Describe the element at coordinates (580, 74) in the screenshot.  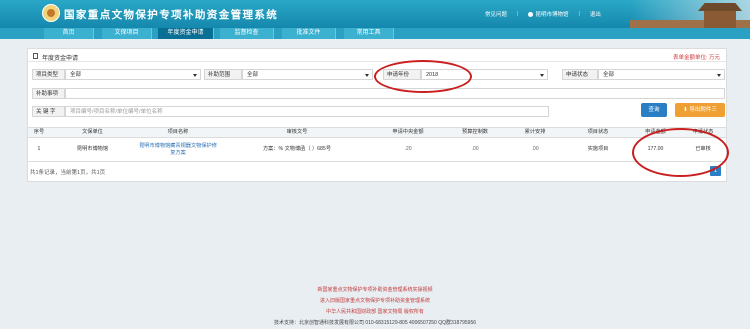
I see `apply-status-label: 申请状态` at that location.